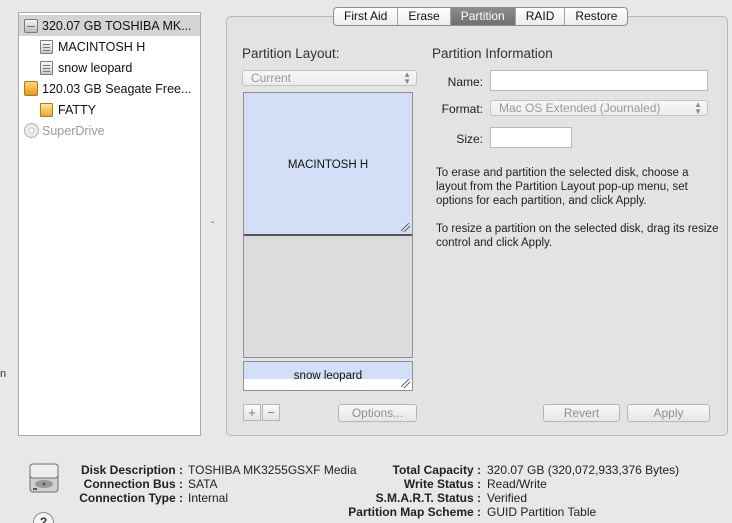 This screenshot has width=732, height=523. What do you see at coordinates (580, 108) in the screenshot?
I see `format-popup-value: Mac OS Extended (Journaled)` at bounding box center [580, 108].